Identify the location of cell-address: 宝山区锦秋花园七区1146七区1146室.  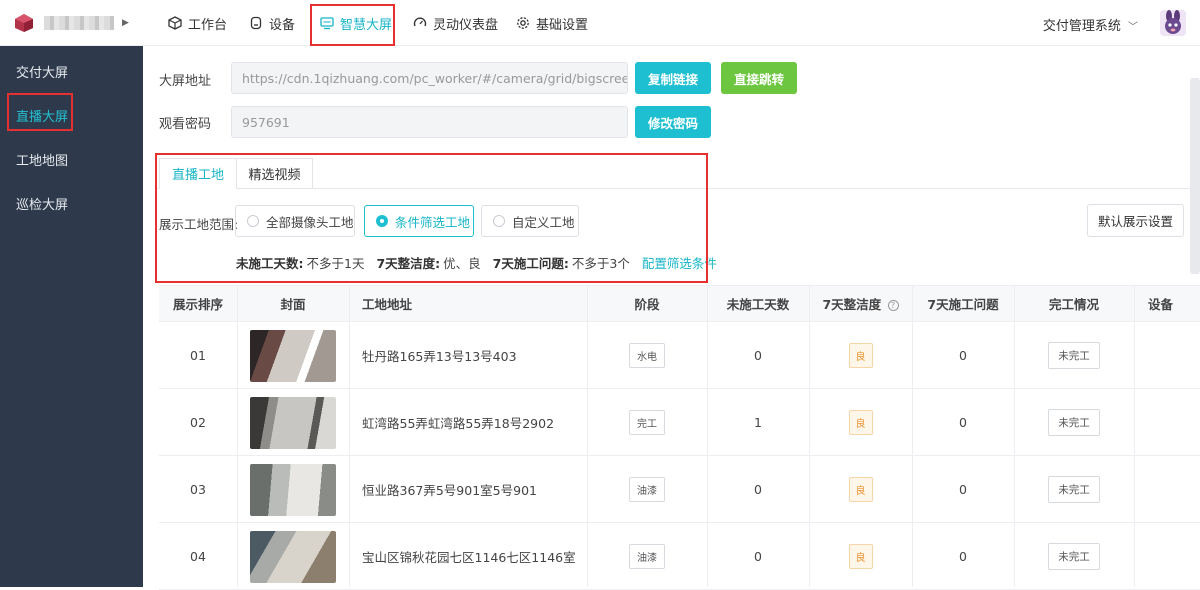
(469, 557).